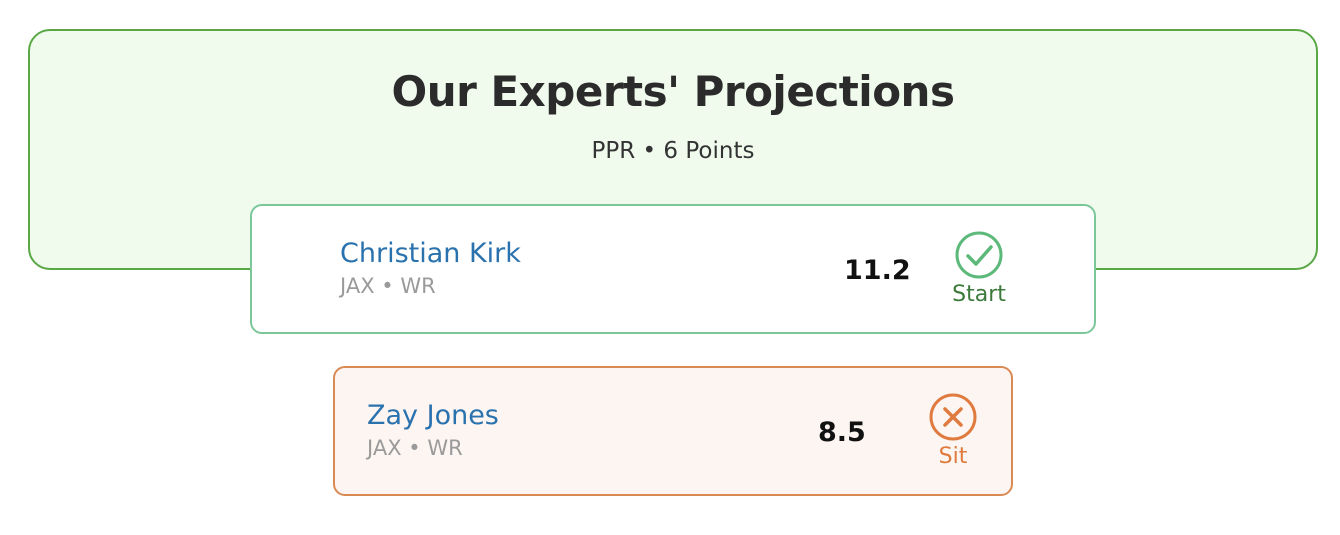 The image size is (1340, 535). What do you see at coordinates (953, 456) in the screenshot?
I see `sit-label: Sit` at bounding box center [953, 456].